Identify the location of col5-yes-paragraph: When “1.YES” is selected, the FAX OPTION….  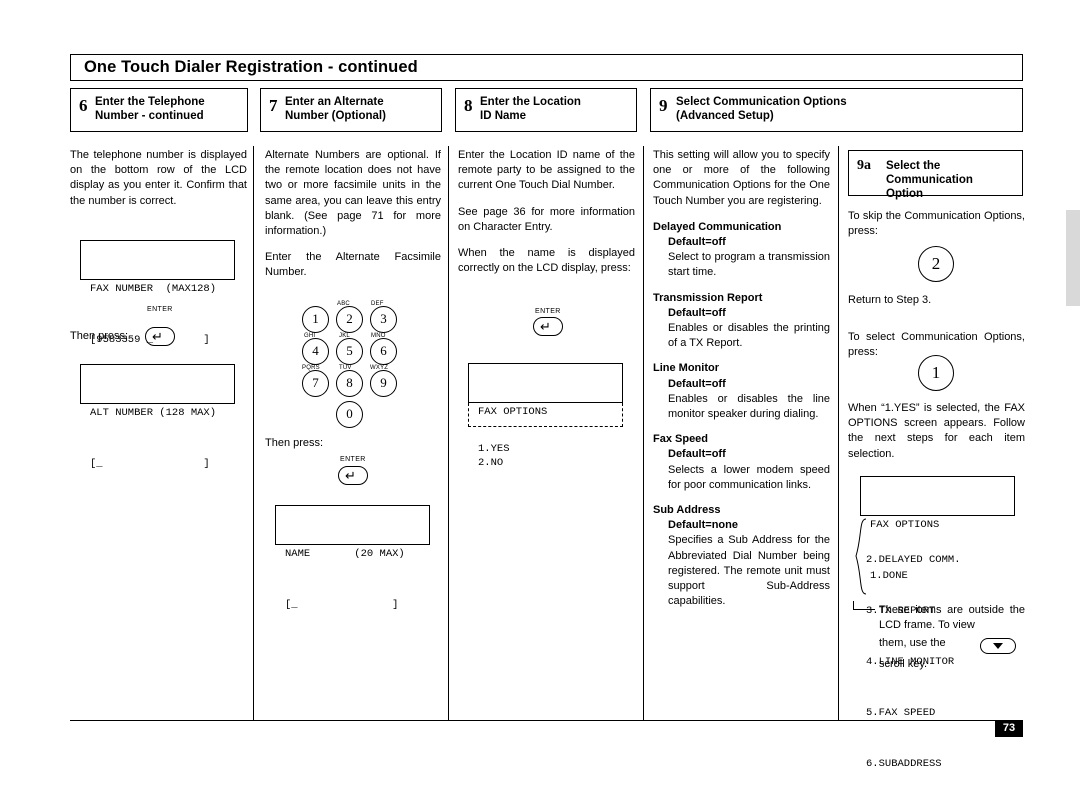
(936, 431).